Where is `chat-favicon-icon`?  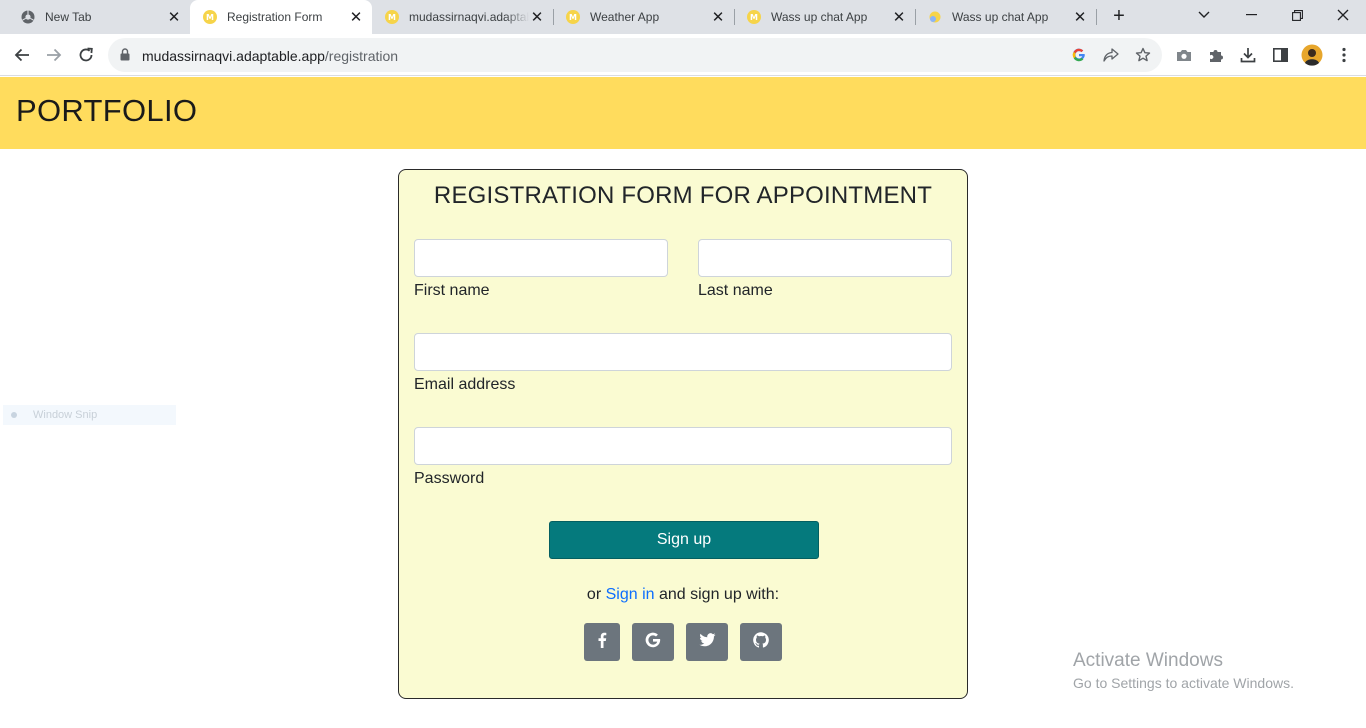
chat-favicon-icon is located at coordinates (935, 17).